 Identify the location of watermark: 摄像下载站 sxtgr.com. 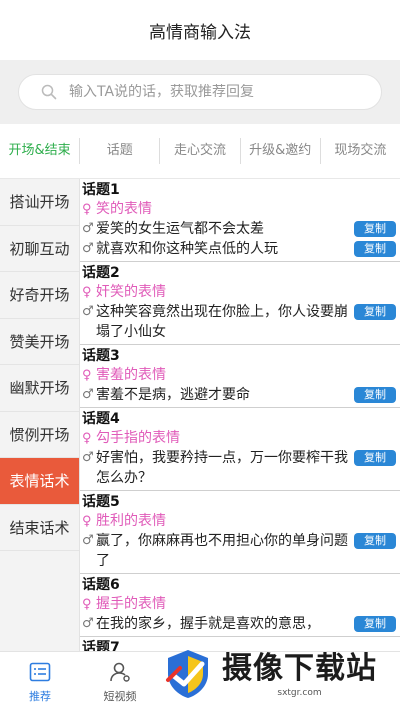
(279, 674).